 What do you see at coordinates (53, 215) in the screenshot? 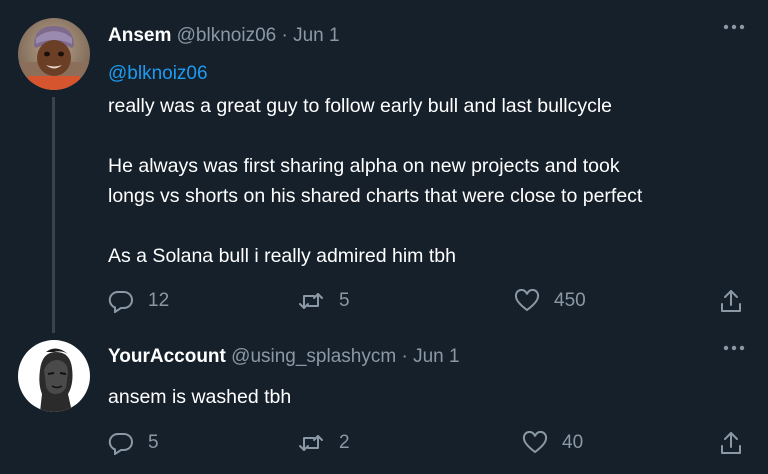
I see `thread-connector-line` at bounding box center [53, 215].